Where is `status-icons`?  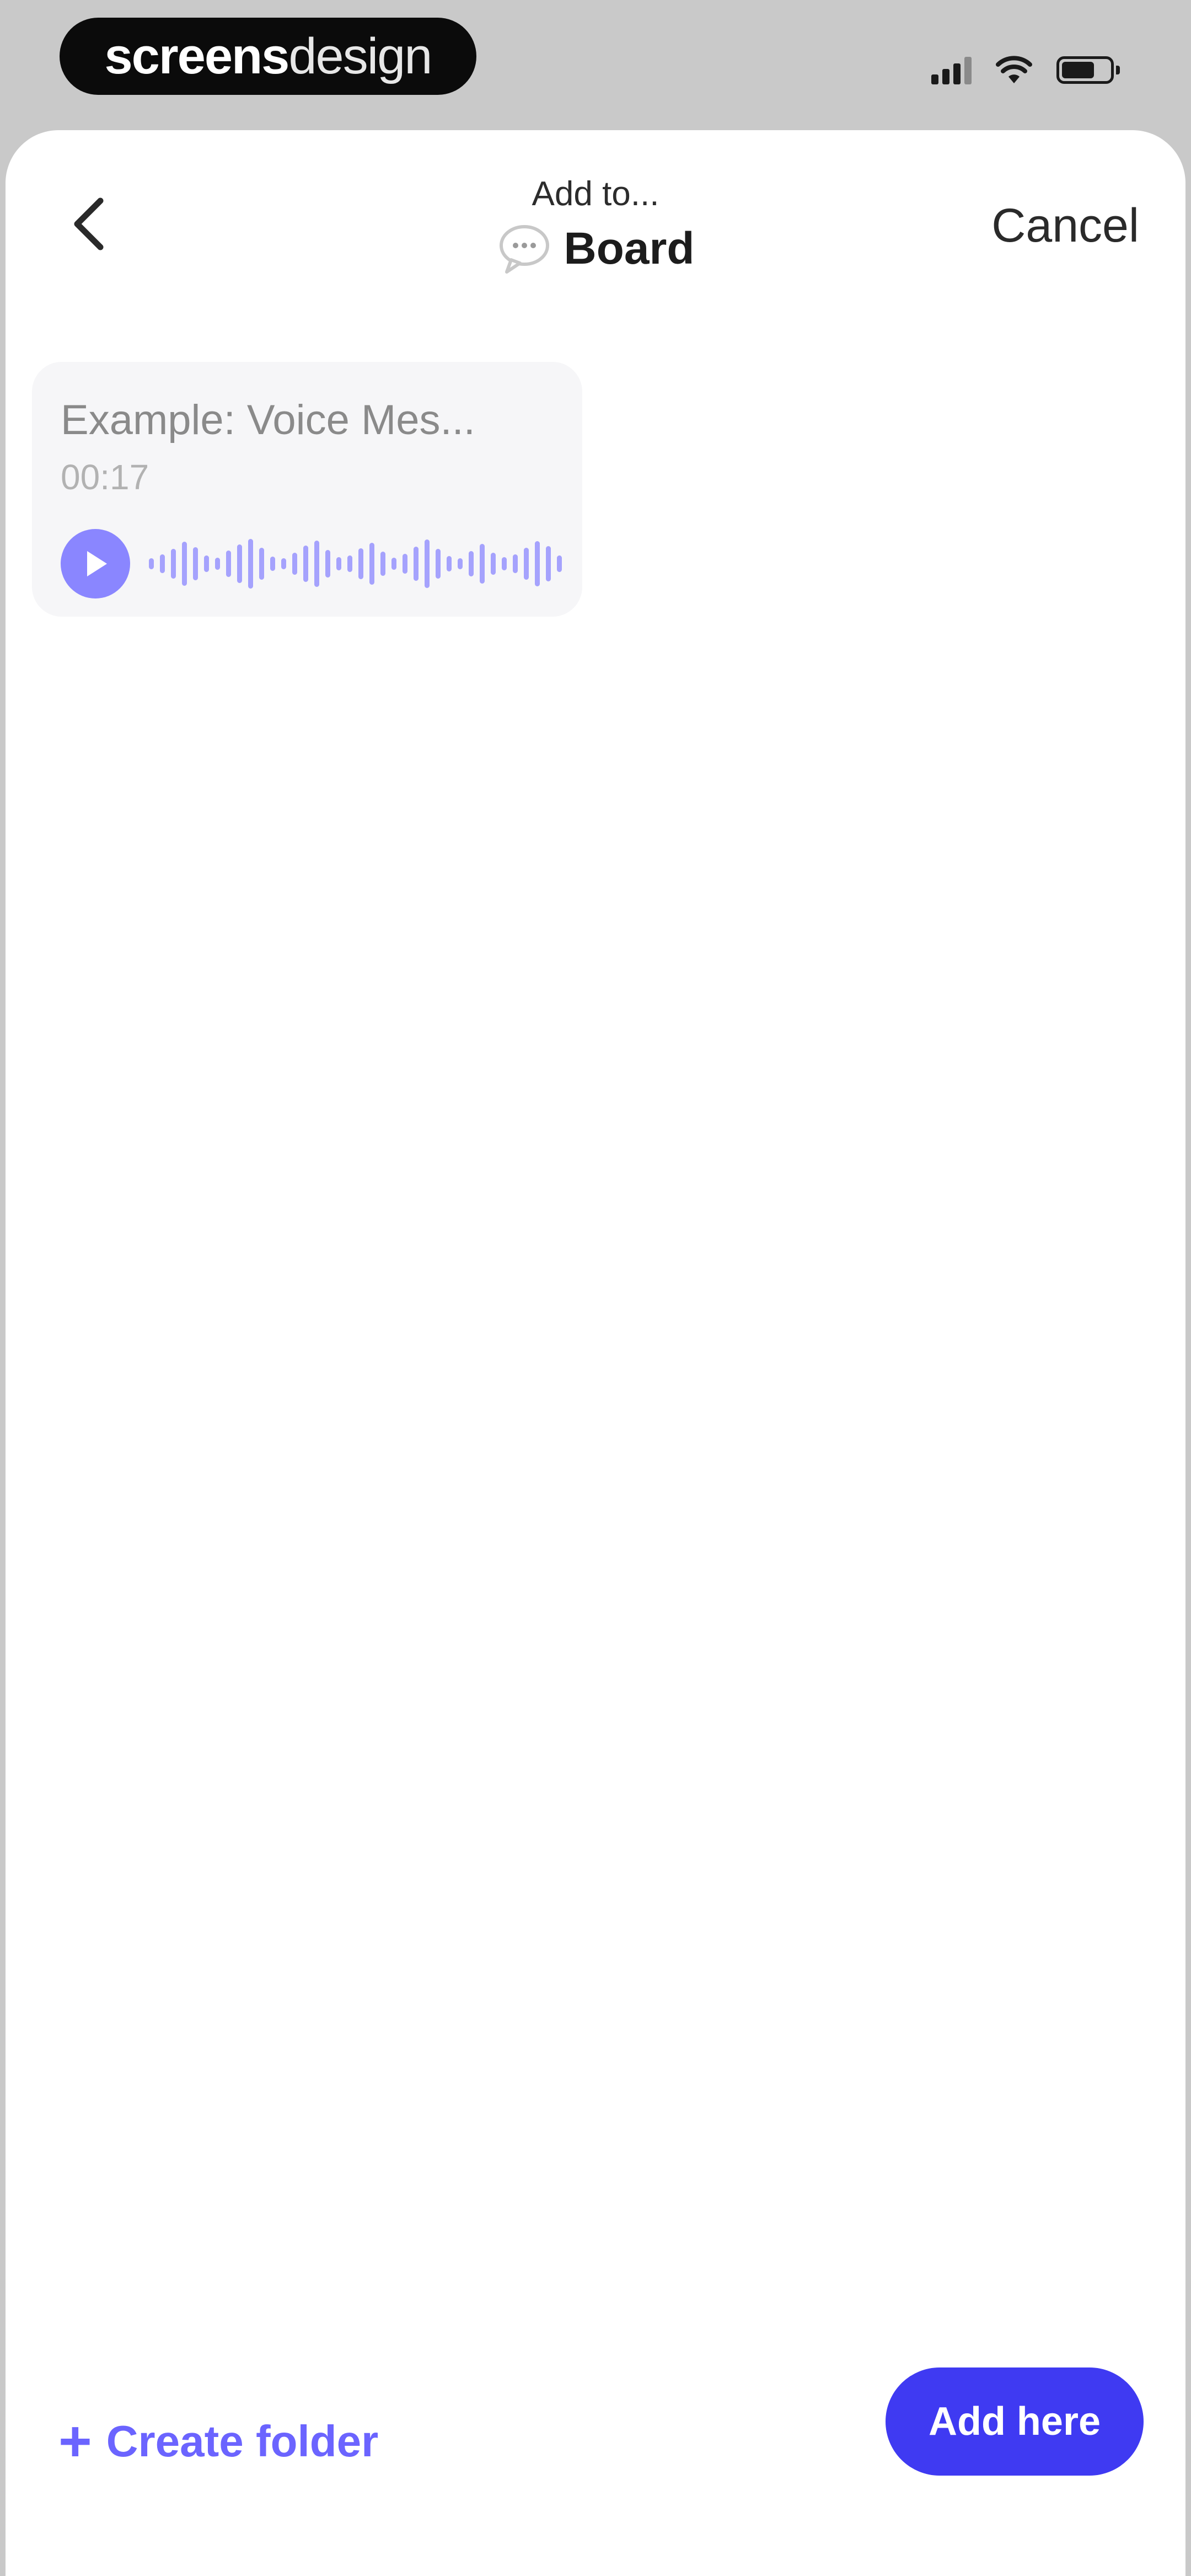 status-icons is located at coordinates (1025, 70).